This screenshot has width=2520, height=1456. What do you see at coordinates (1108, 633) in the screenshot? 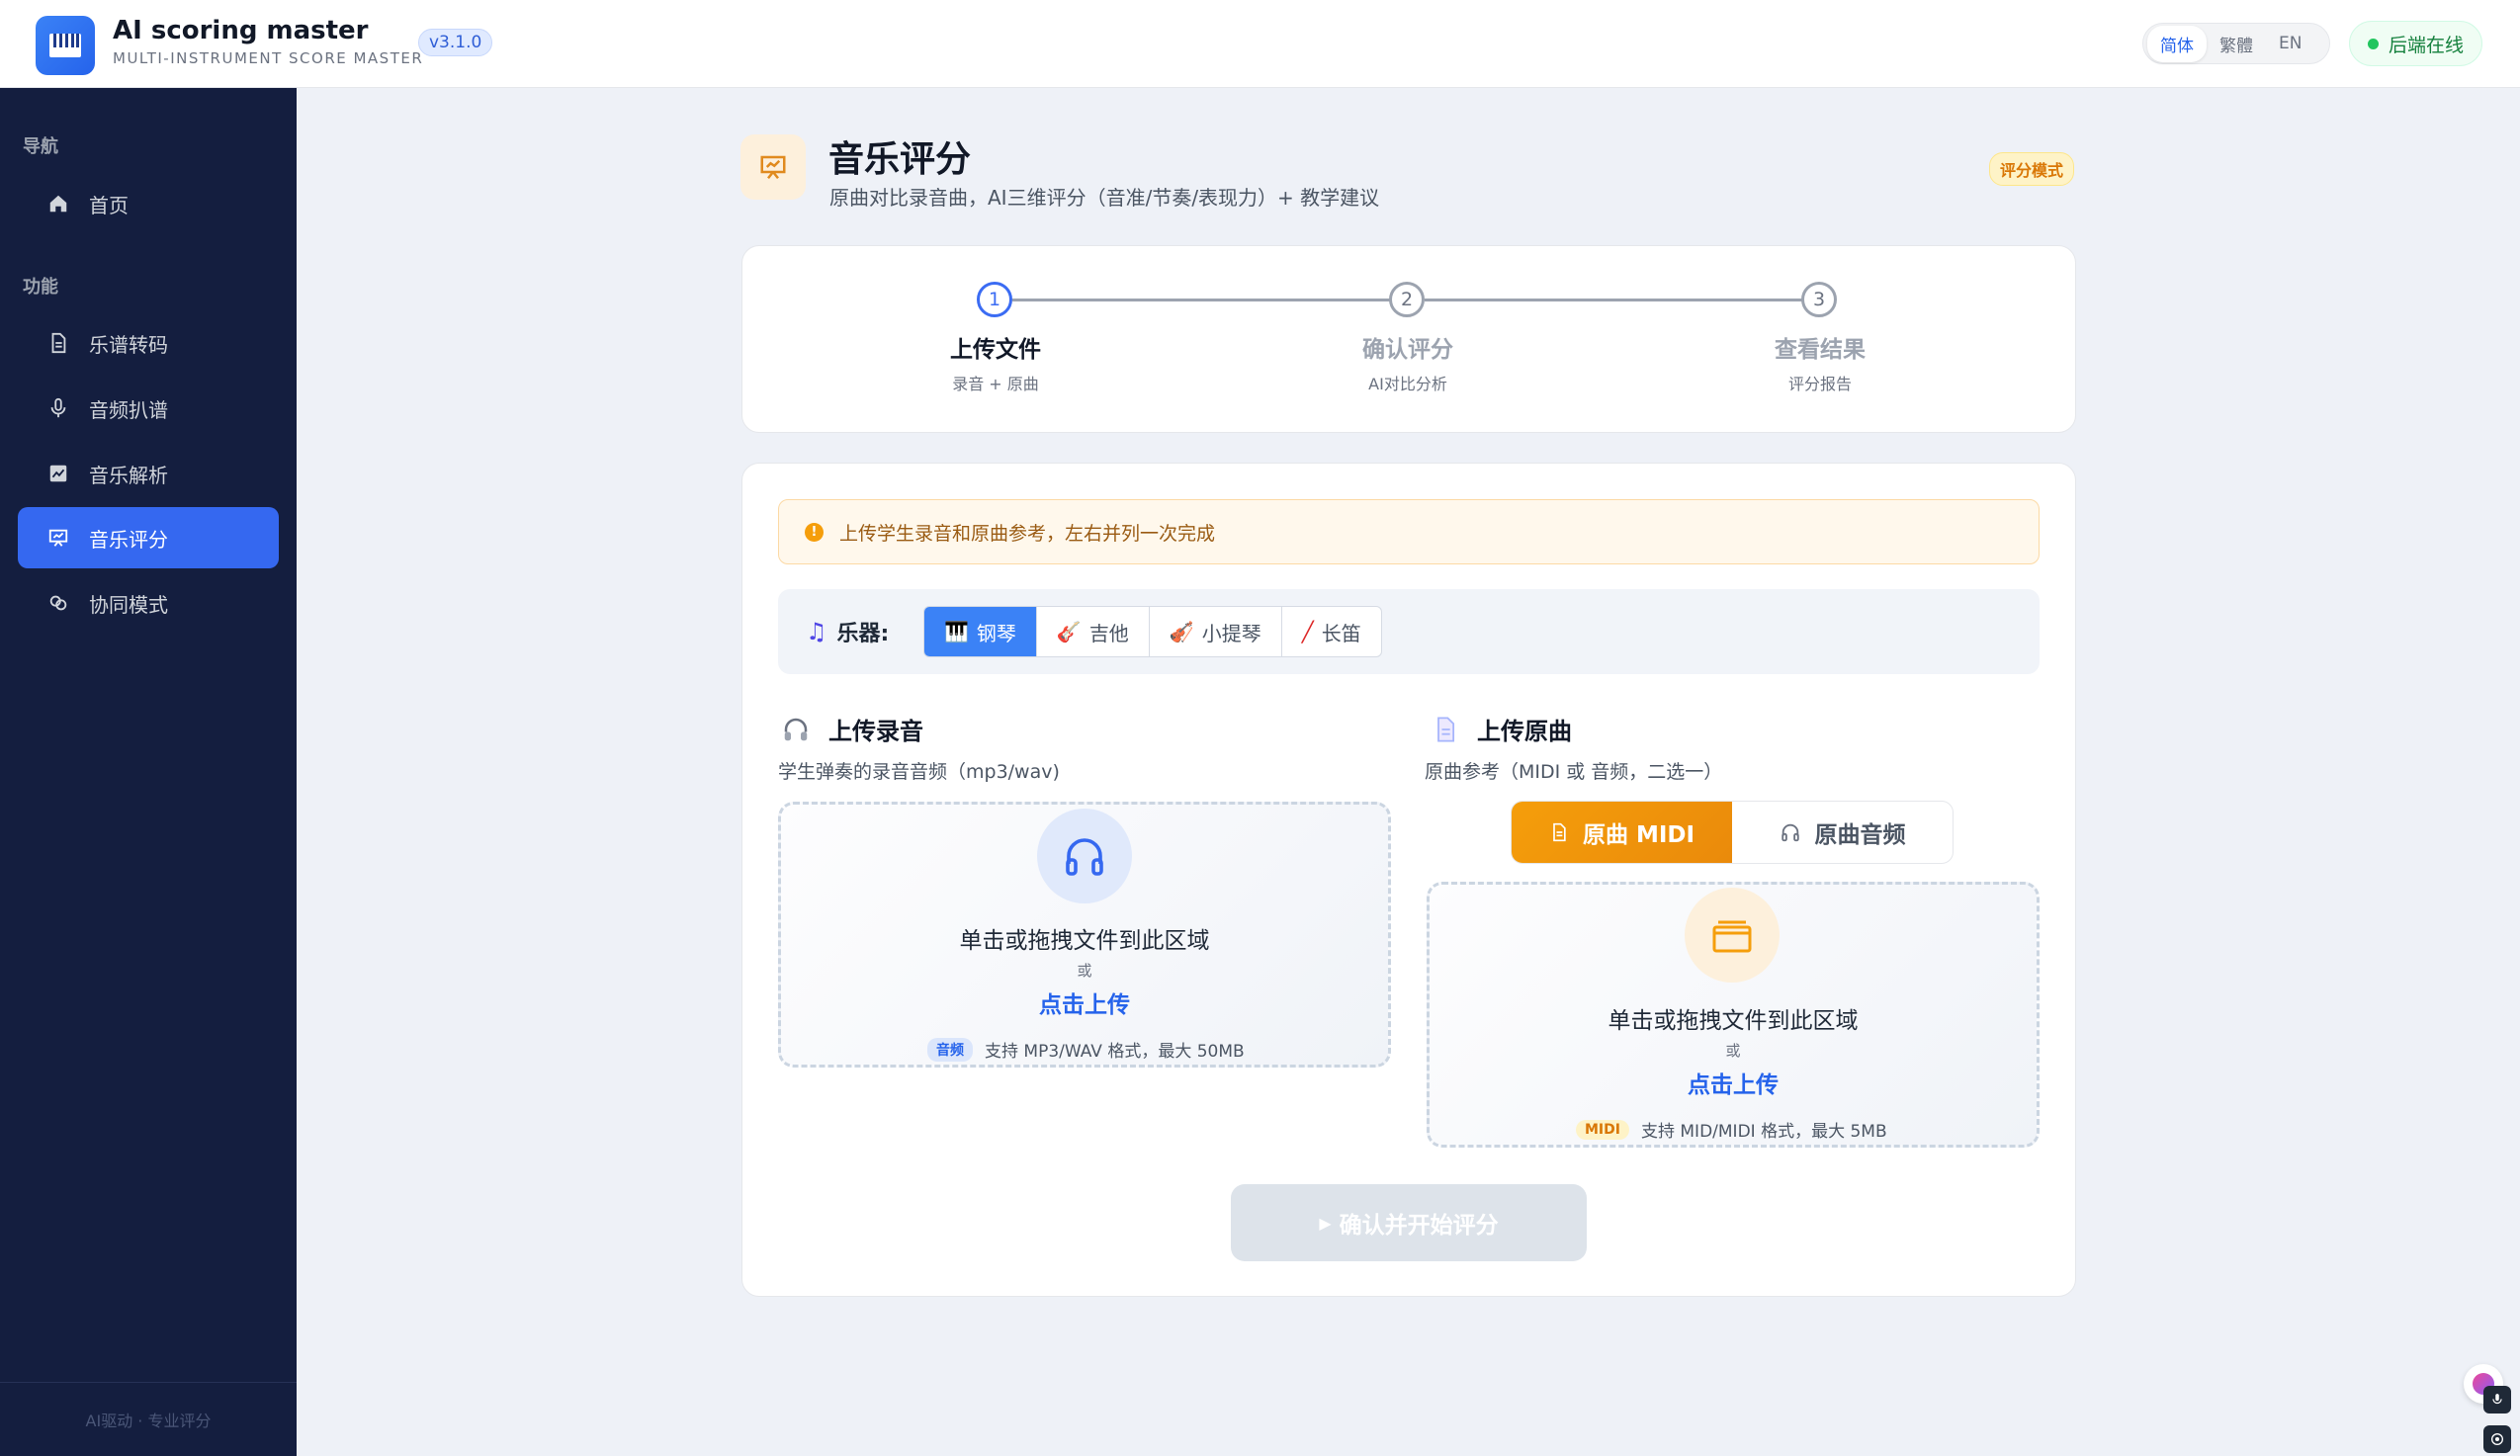
I see `instrument-tab-label: 吉他` at bounding box center [1108, 633].